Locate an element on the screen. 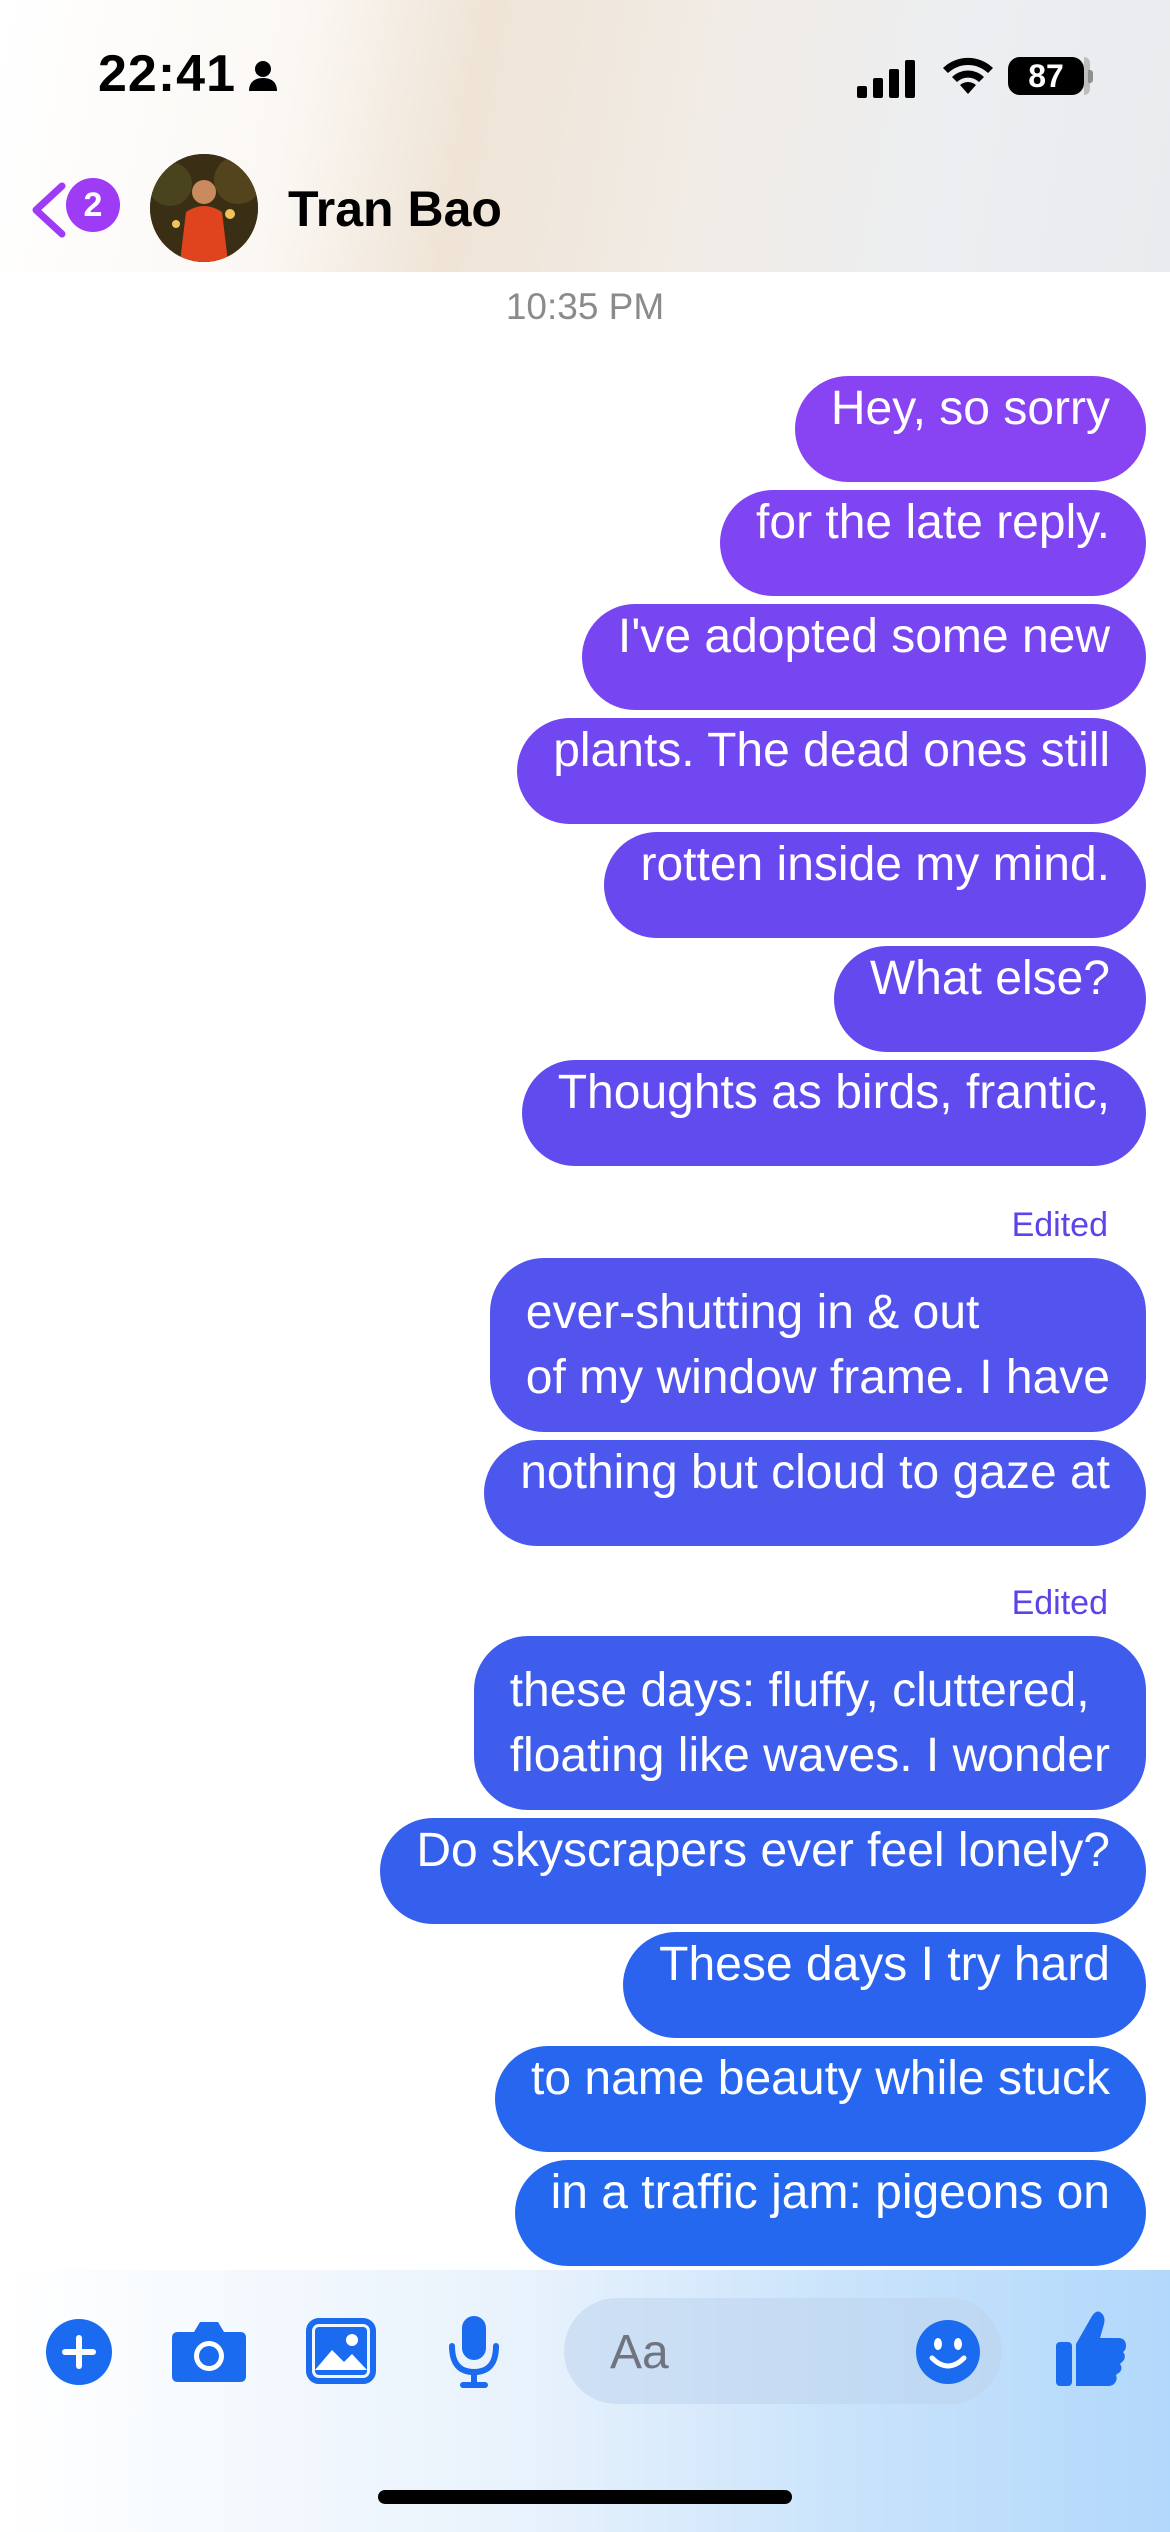 The image size is (1170, 2532). battery-level: 87 is located at coordinates (1046, 76).